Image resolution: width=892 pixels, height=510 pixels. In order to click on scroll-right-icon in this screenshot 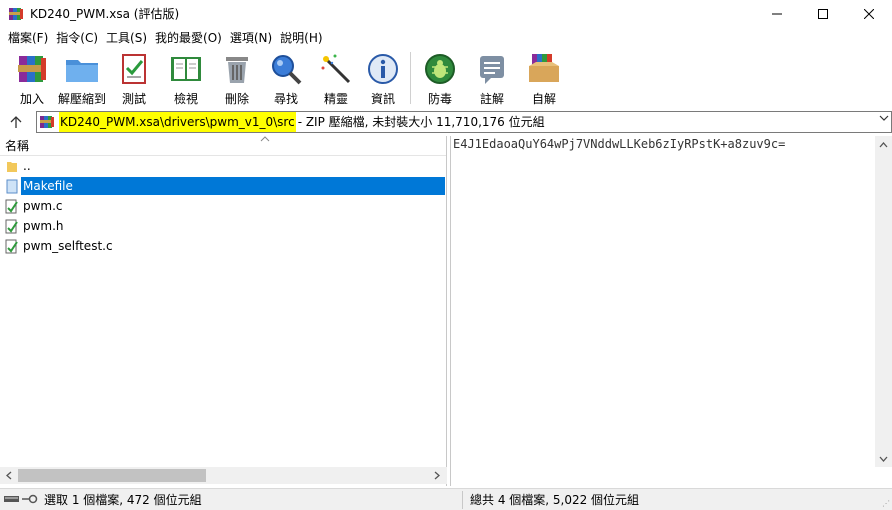, I will do `click(436, 475)`.